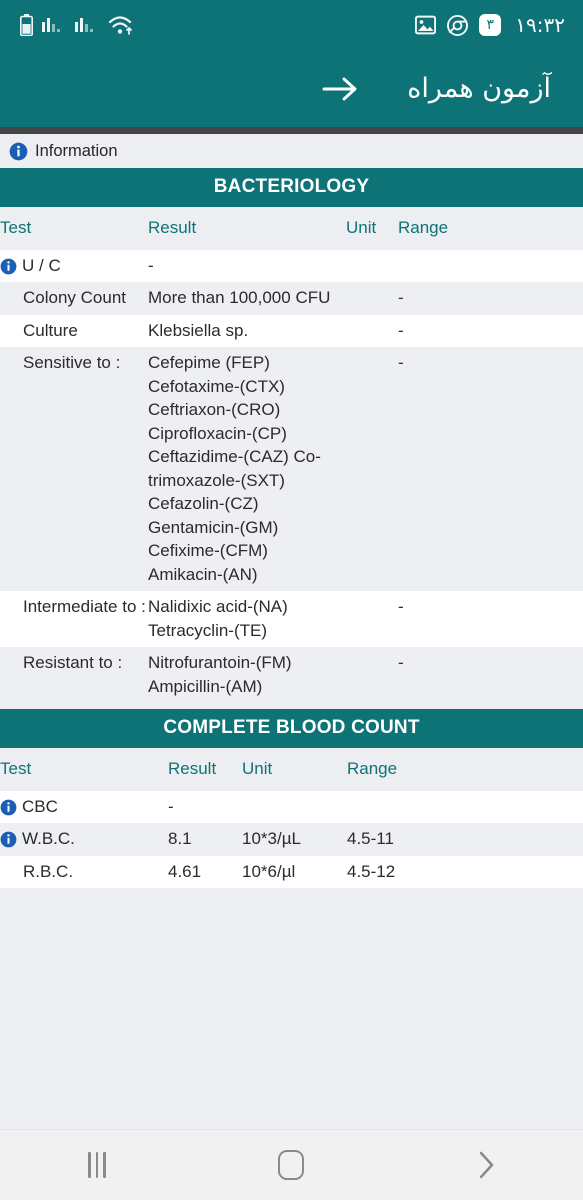 The image size is (583, 1200). I want to click on cell-test: Sensitive to :, so click(74, 469).